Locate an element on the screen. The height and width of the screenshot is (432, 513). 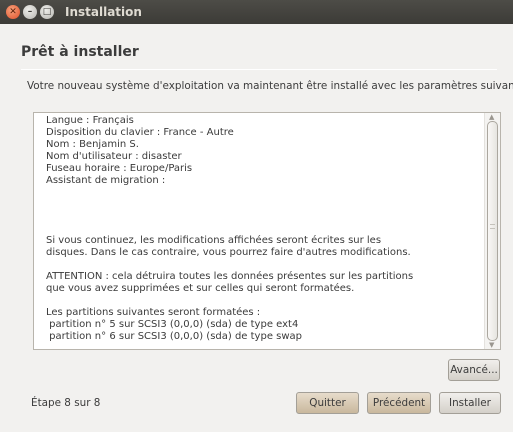
scroll-grip-icon is located at coordinates (492, 226).